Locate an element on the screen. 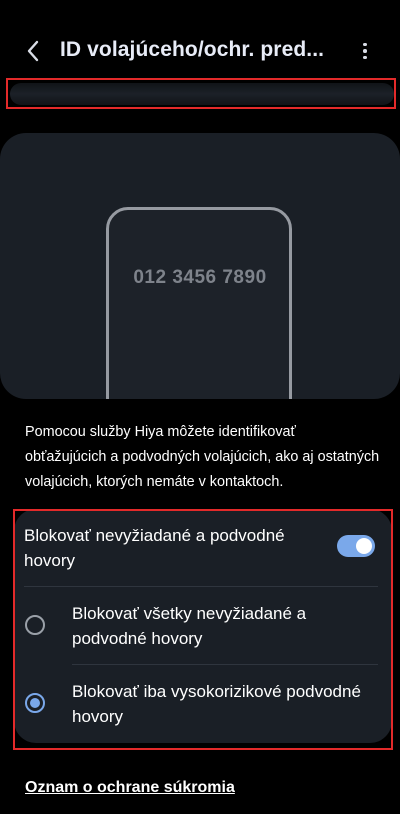 This screenshot has height=814, width=400. back-button is located at coordinates (33, 51).